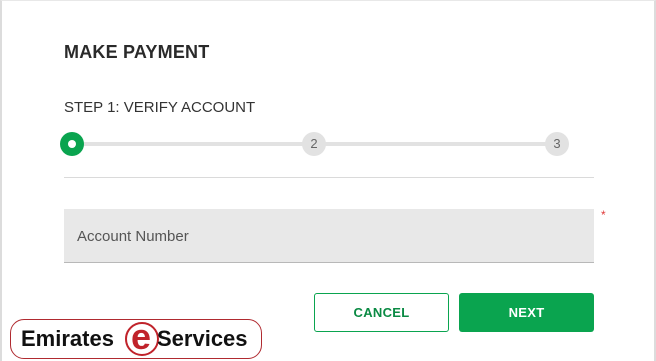  I want to click on logo-right-text: Services, so click(202, 338).